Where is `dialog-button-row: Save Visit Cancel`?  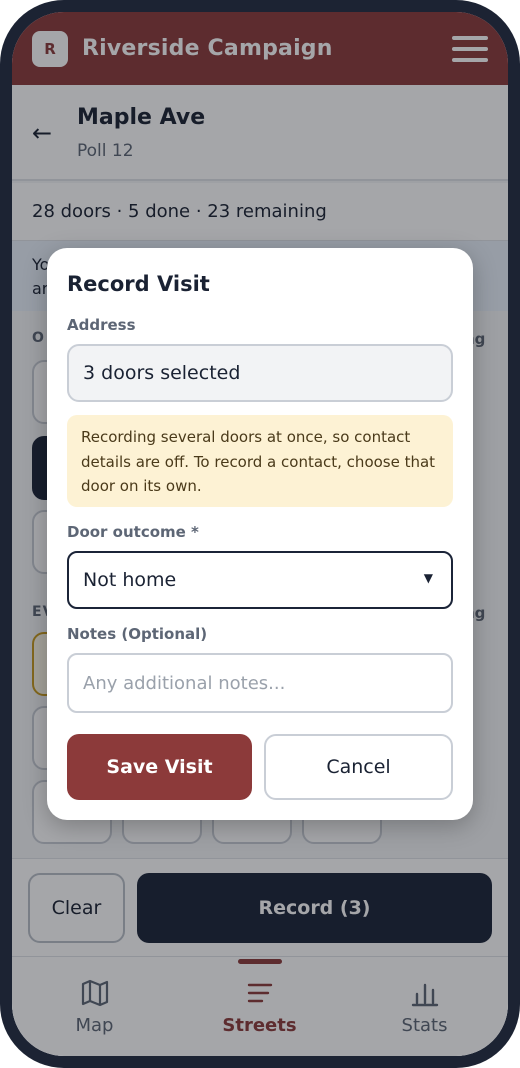 dialog-button-row: Save Visit Cancel is located at coordinates (260, 767).